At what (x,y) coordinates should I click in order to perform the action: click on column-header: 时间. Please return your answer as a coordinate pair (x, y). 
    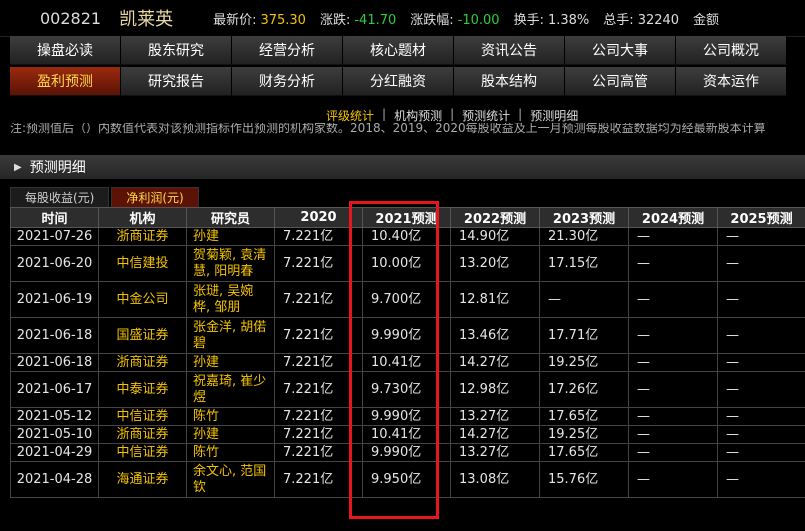
    Looking at the image, I should click on (54, 217).